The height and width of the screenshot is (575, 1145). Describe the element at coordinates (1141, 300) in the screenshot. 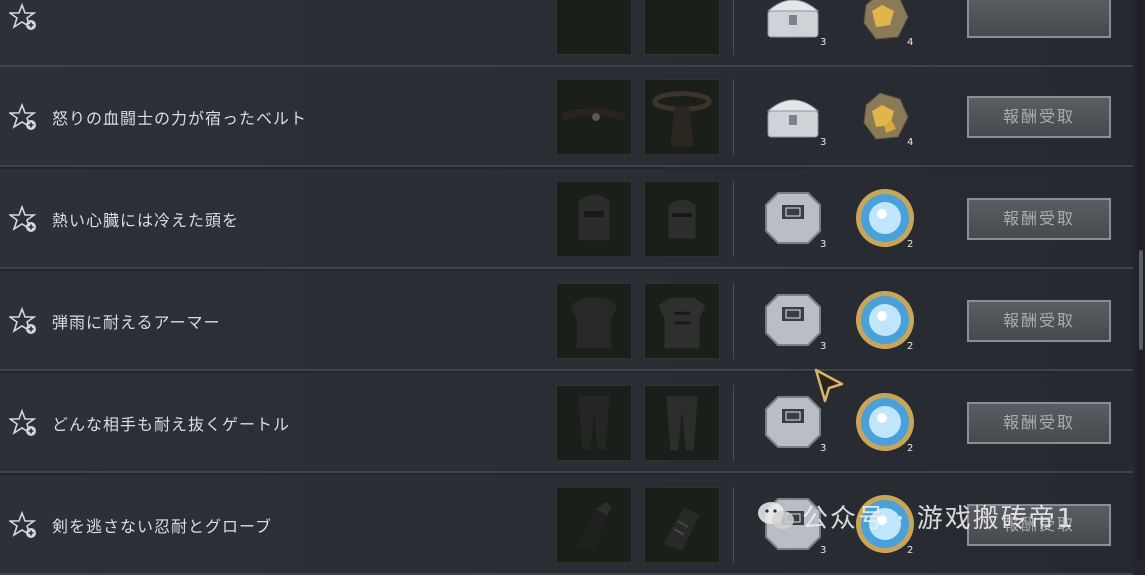

I see `scrollbar-thumb` at that location.